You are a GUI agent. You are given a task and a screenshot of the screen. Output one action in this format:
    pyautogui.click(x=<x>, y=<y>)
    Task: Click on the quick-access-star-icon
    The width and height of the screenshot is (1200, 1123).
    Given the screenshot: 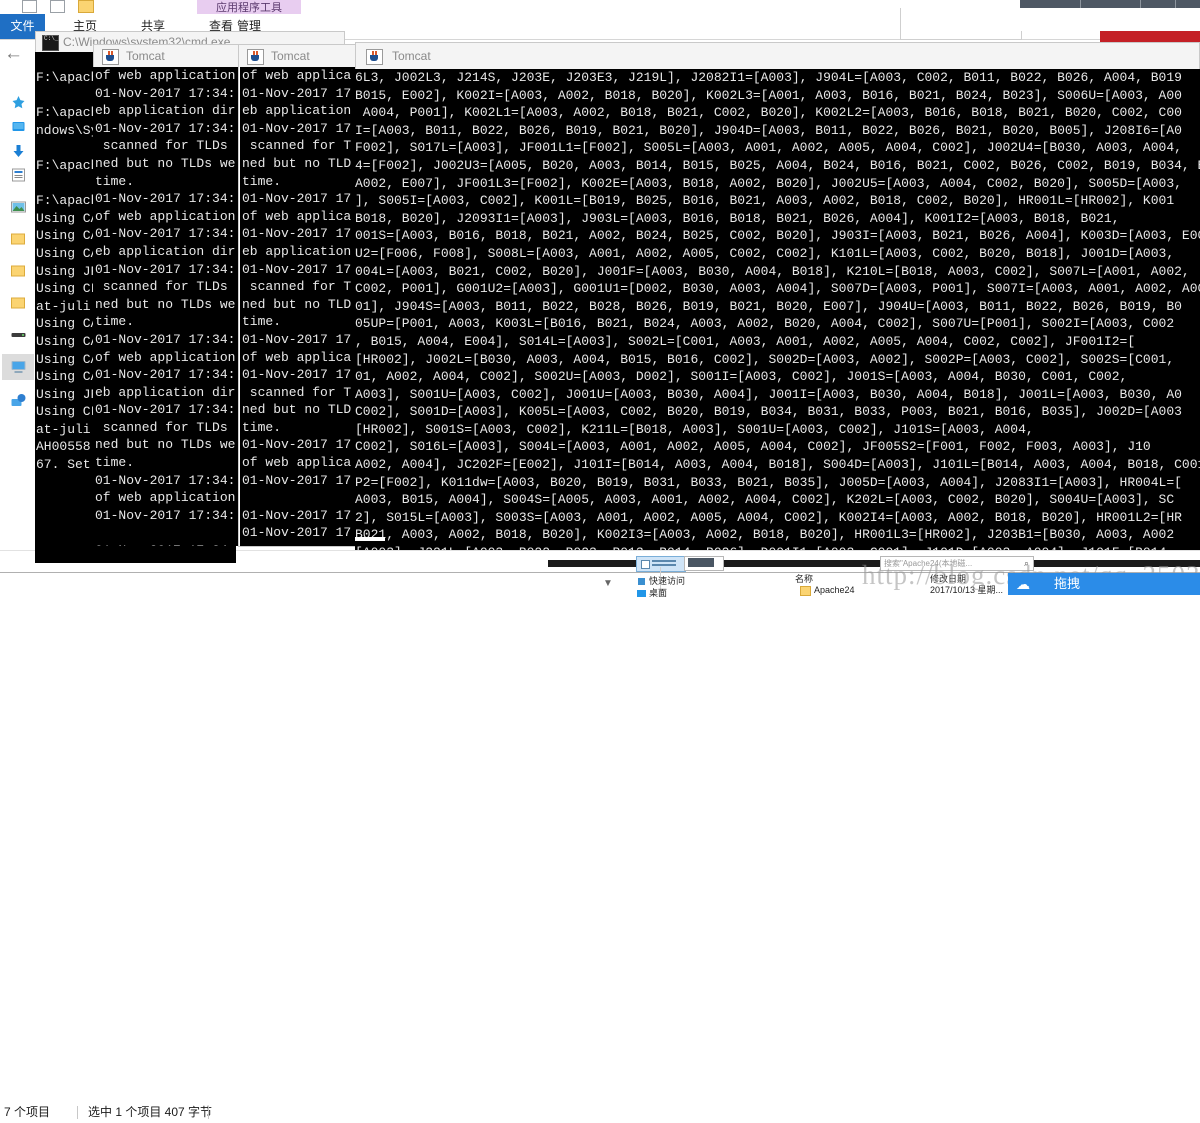 What is the action you would take?
    pyautogui.click(x=18, y=102)
    